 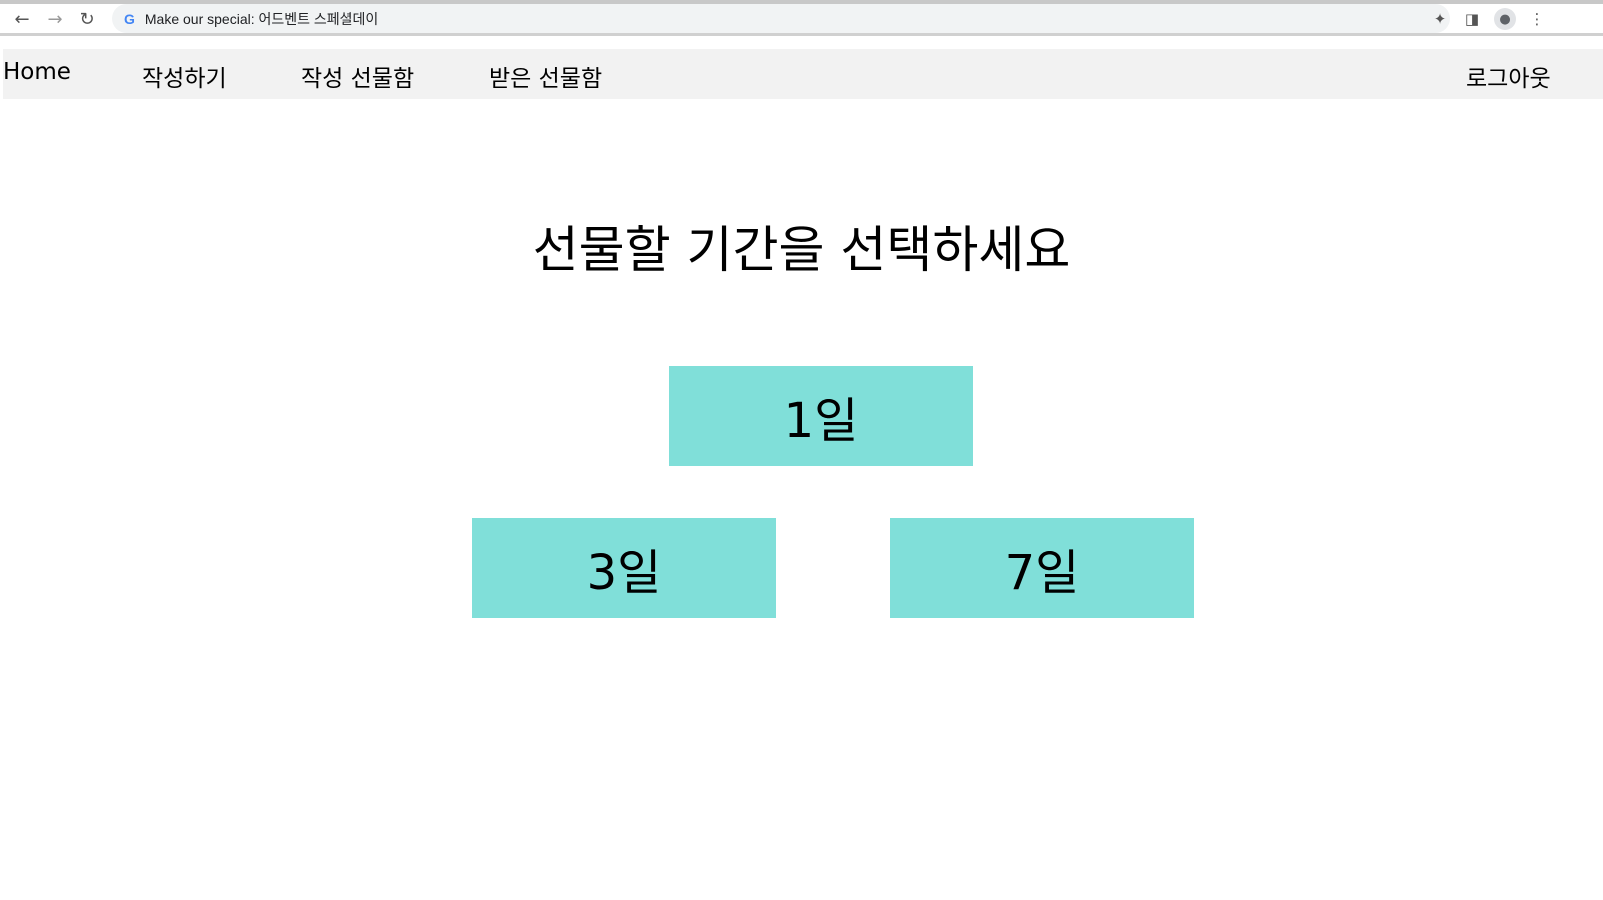 What do you see at coordinates (37, 72) in the screenshot?
I see `nav-home-link: Home` at bounding box center [37, 72].